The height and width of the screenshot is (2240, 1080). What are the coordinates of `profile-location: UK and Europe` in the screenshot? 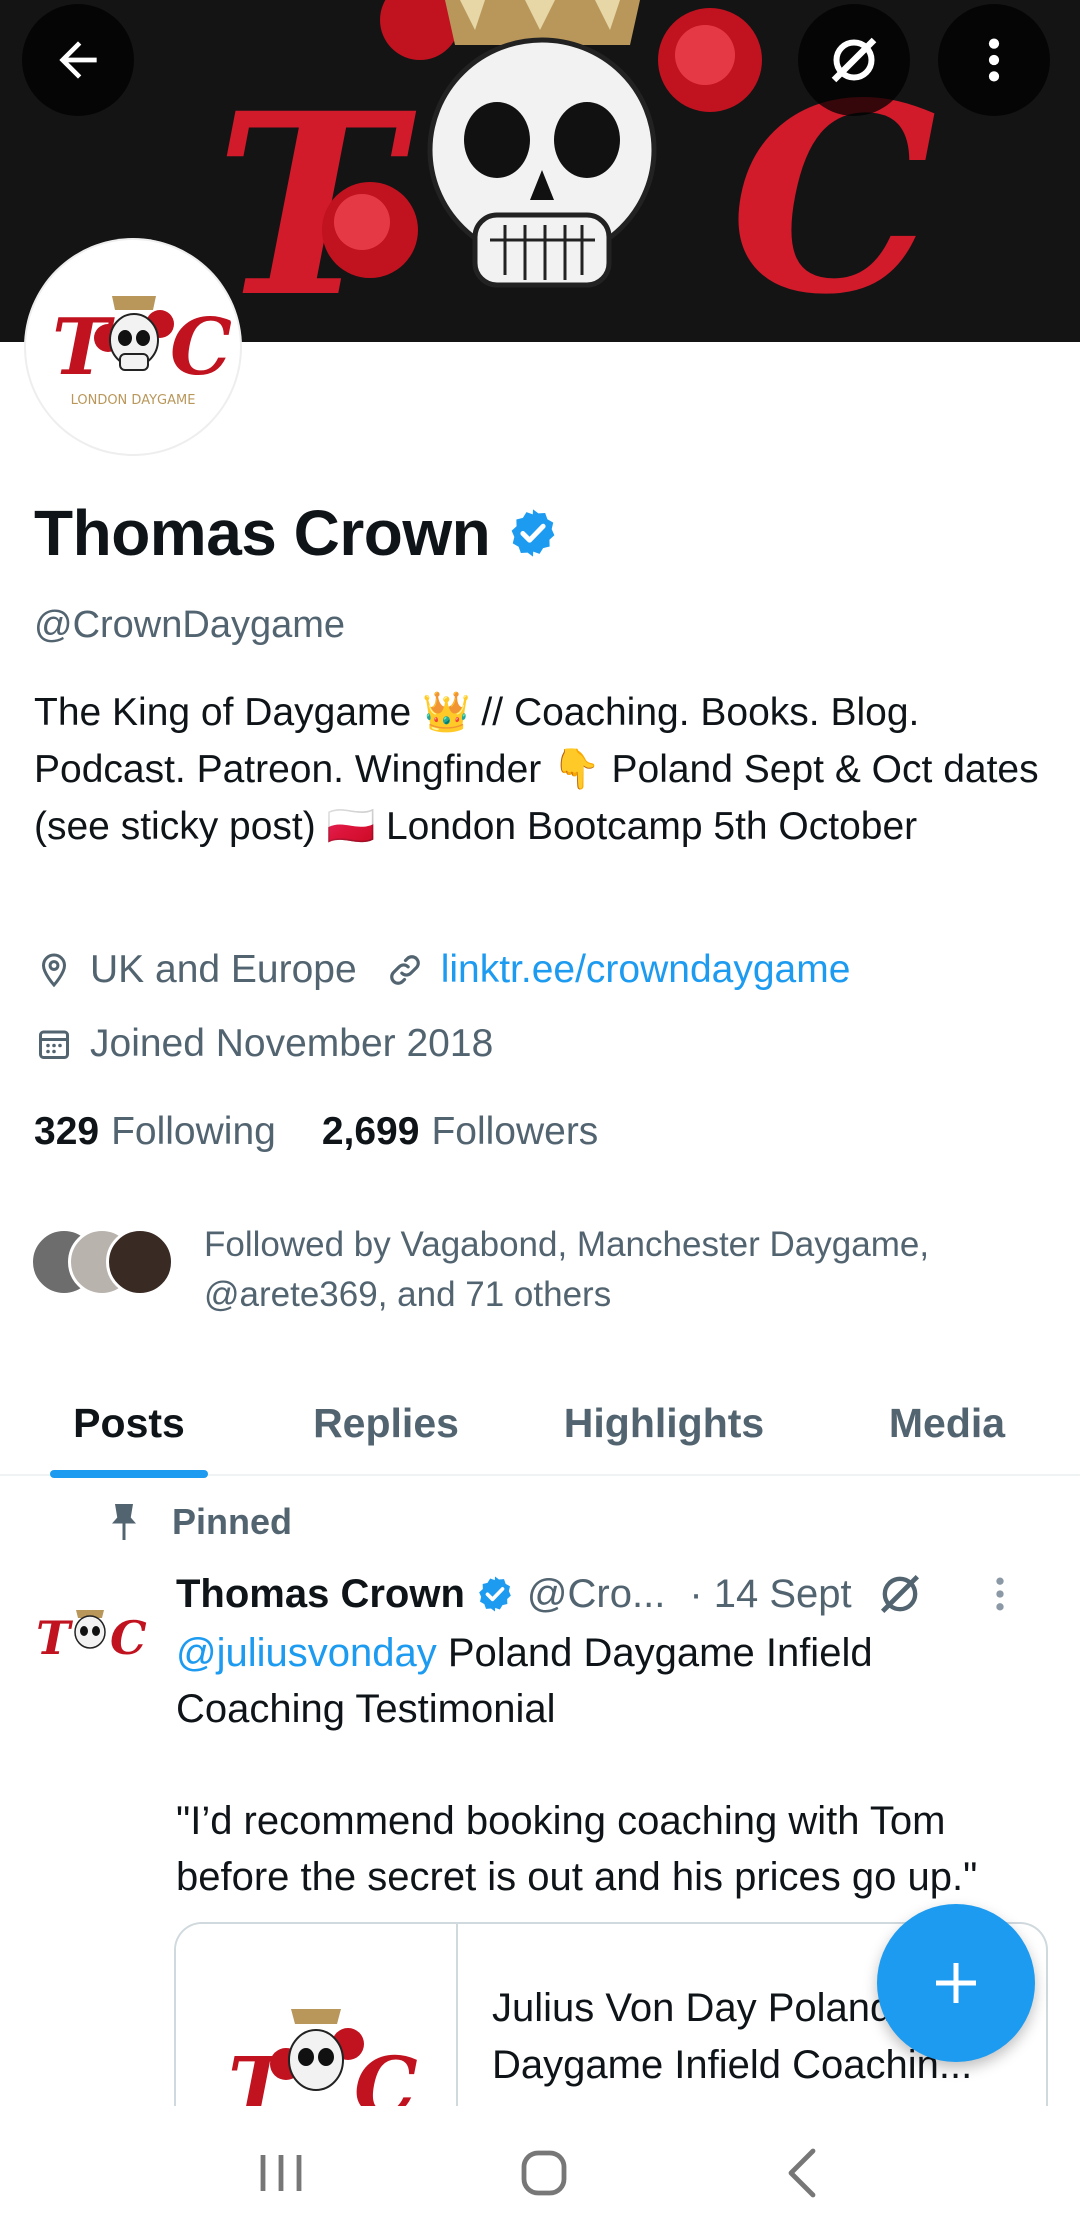 It's located at (223, 969).